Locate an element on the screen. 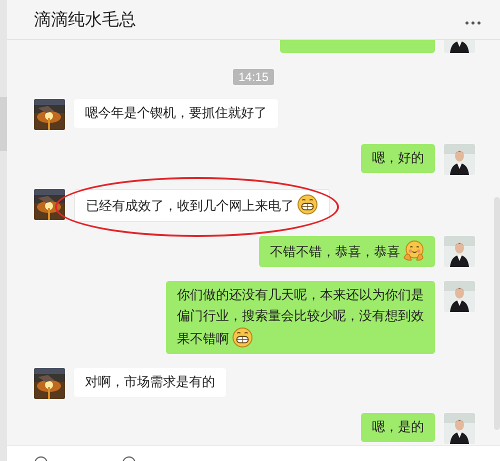  message-bubble: 嗯今年是个锲机，要抓住就好了 is located at coordinates (176, 113).